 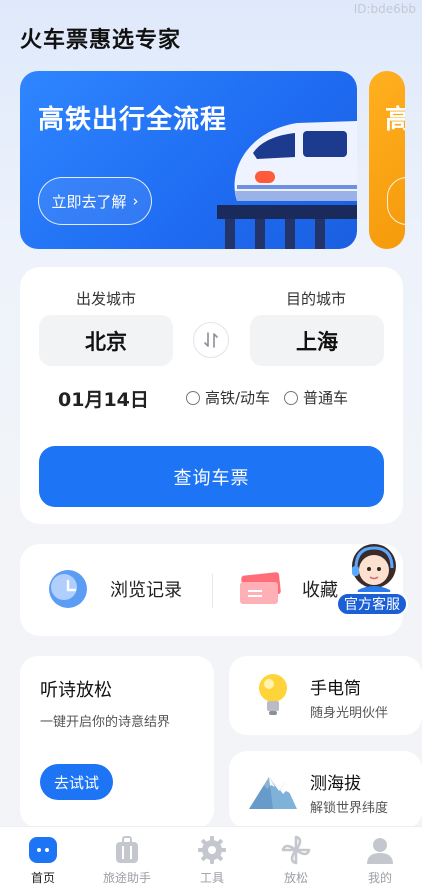 What do you see at coordinates (287, 185) in the screenshot?
I see `train-illustration` at bounding box center [287, 185].